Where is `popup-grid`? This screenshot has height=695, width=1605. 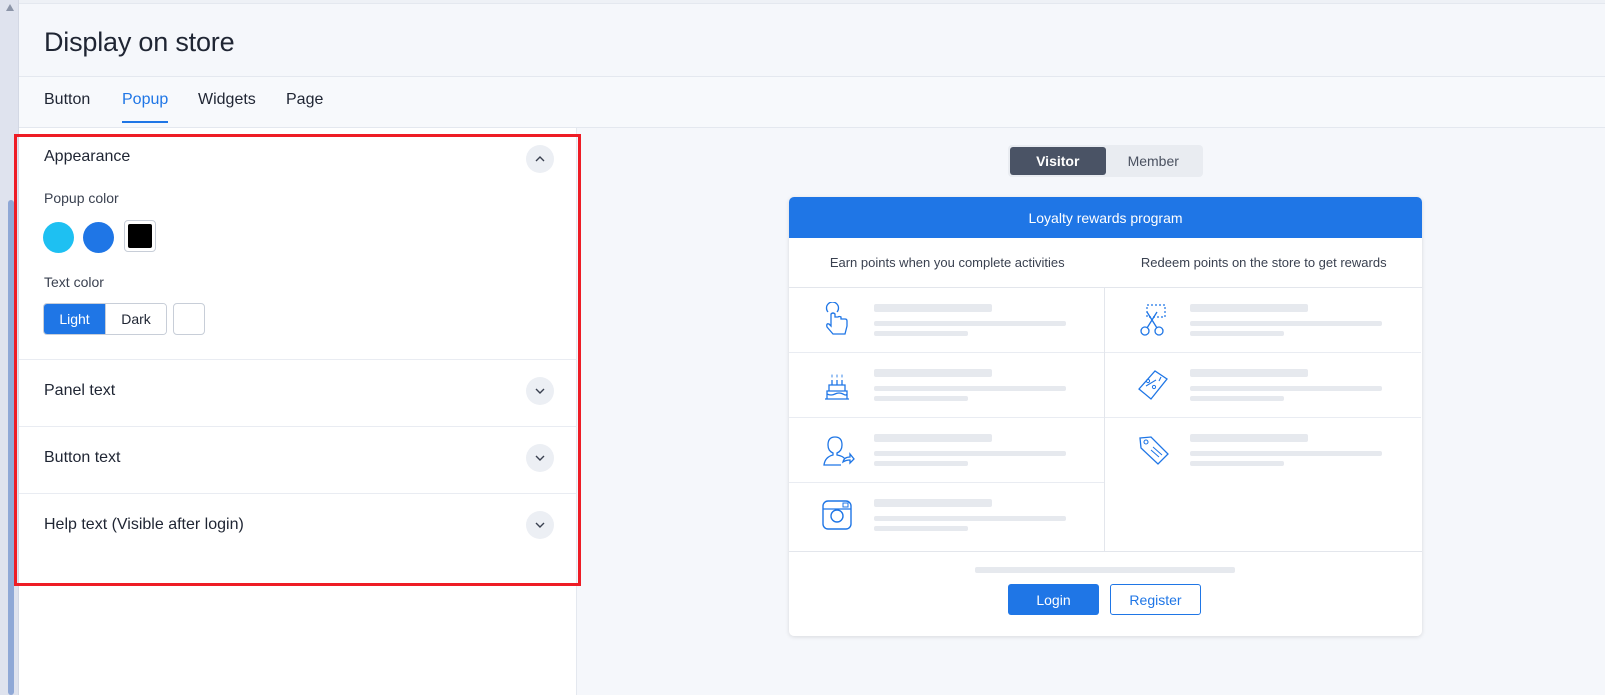
popup-grid is located at coordinates (1105, 419).